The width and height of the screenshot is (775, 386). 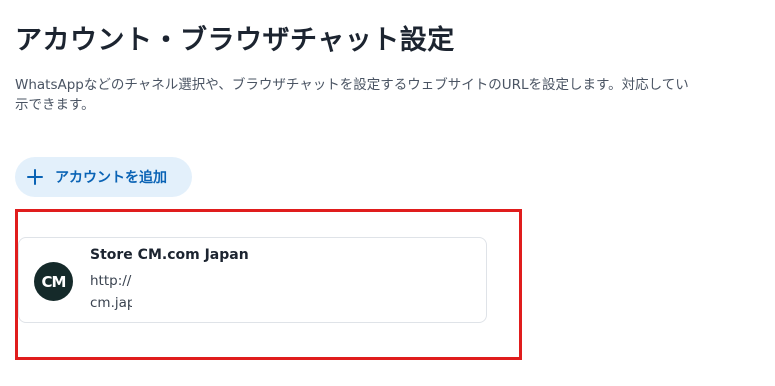 I want to click on account-card: CM Store CM.com Japan http:// cm.jap, so click(x=252, y=280).